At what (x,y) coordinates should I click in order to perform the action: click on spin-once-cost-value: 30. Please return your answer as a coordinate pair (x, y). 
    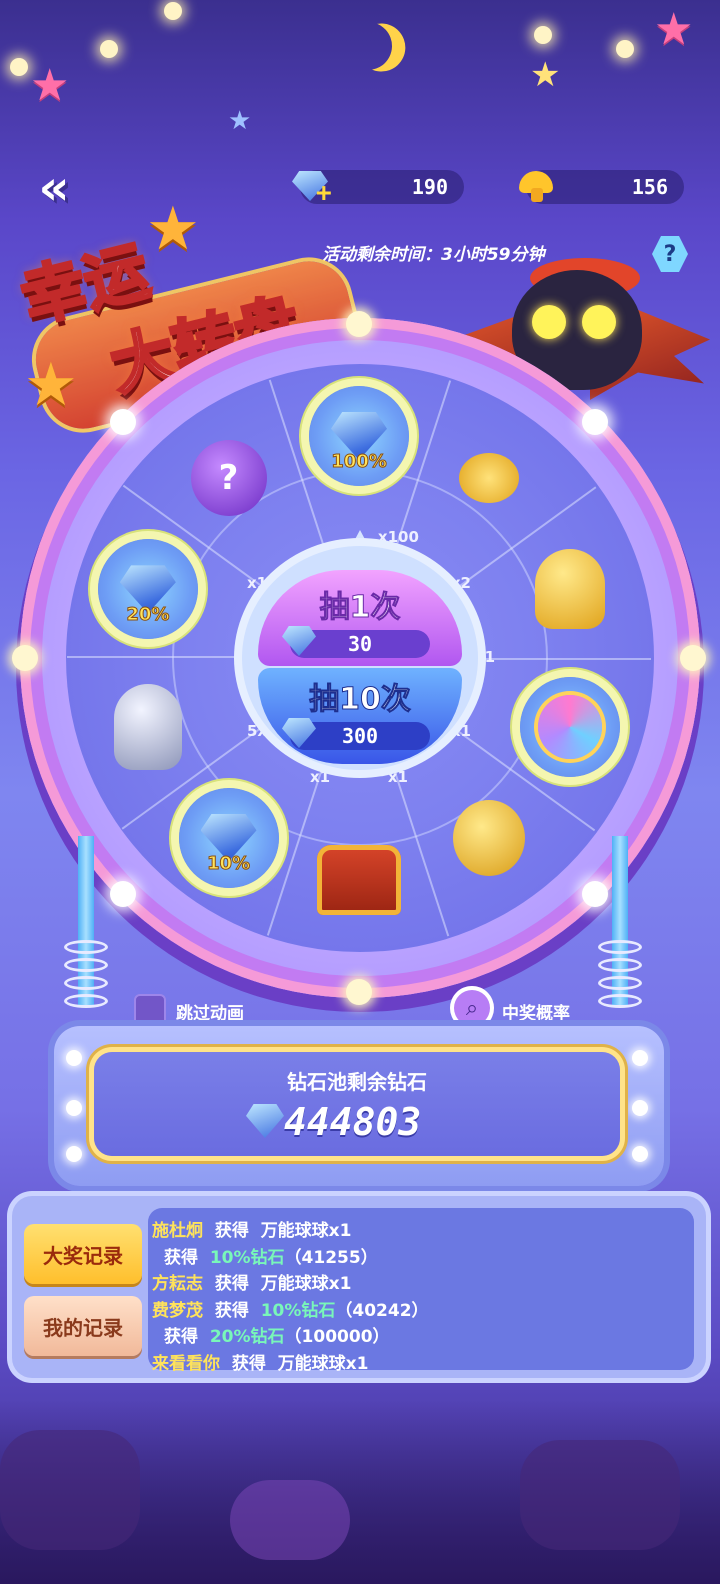
    Looking at the image, I should click on (360, 644).